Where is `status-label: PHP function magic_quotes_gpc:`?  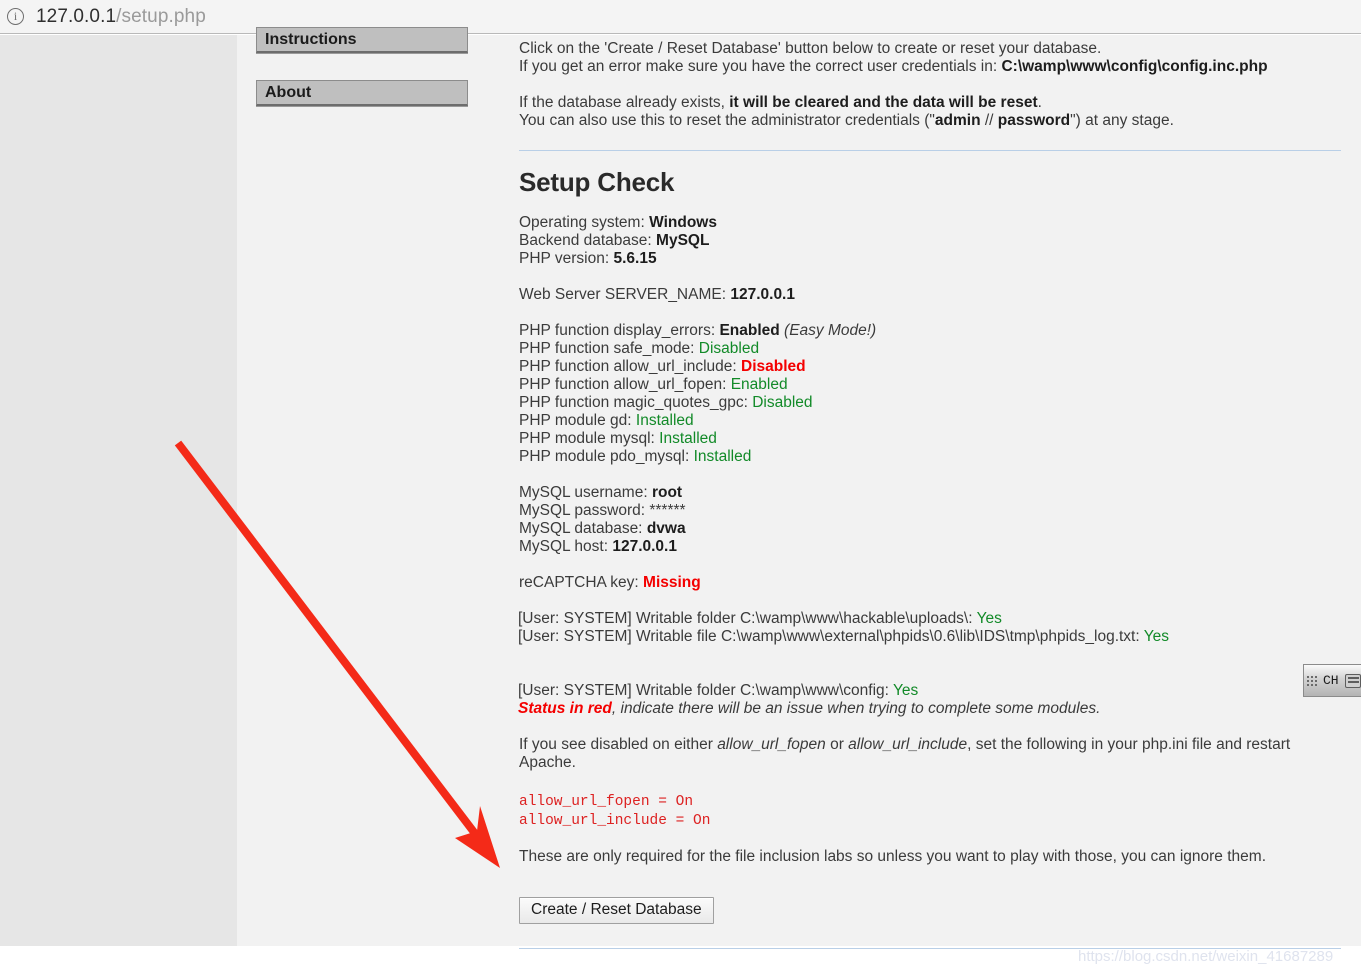 status-label: PHP function magic_quotes_gpc: is located at coordinates (636, 402).